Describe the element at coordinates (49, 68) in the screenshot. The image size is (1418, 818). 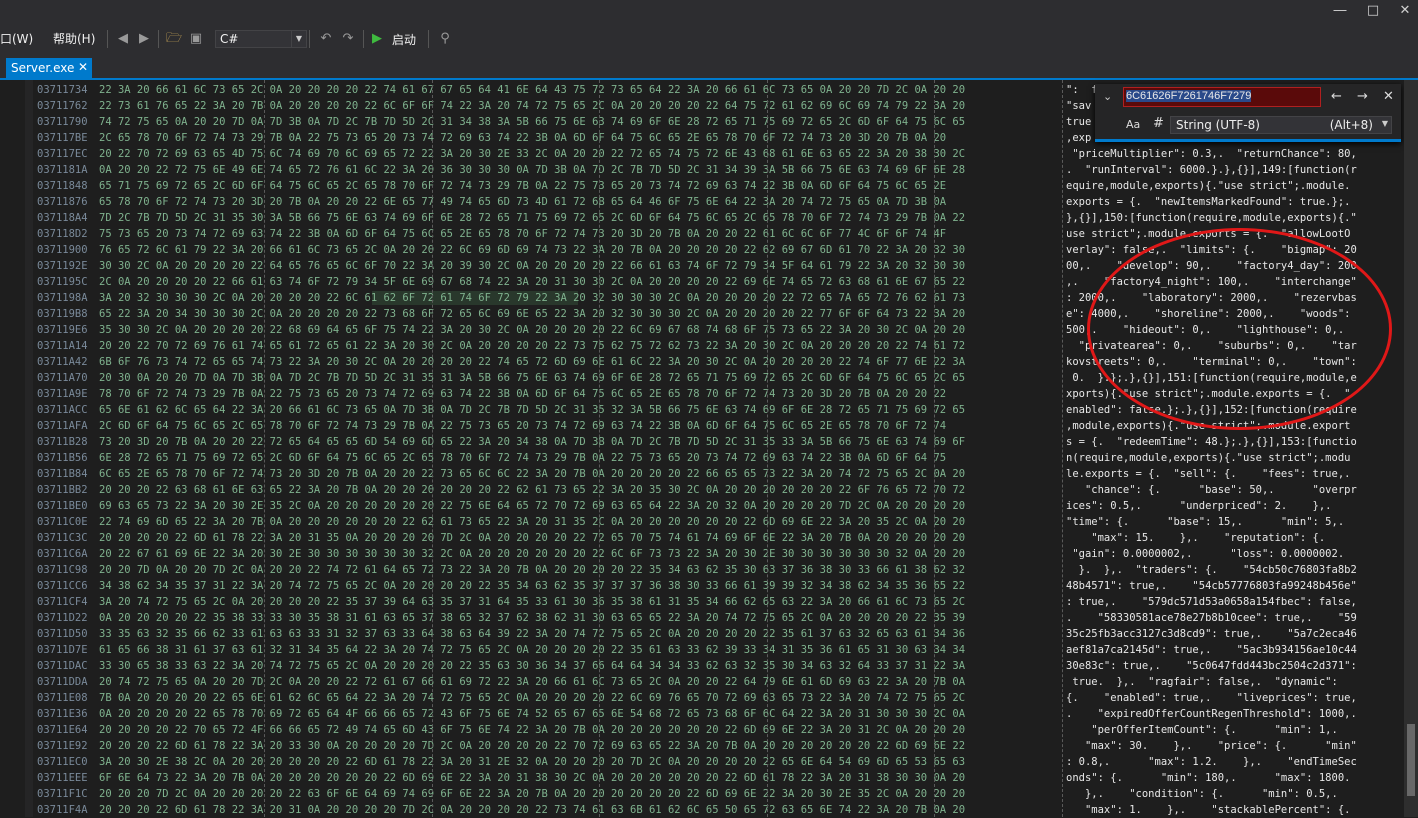
I see `tab-server-exe: Server.exe ✕` at that location.